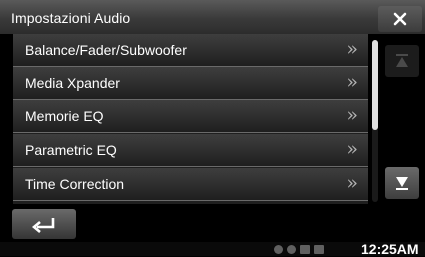 The width and height of the screenshot is (425, 257). Describe the element at coordinates (319, 249) in the screenshot. I see `signal-icon` at that location.